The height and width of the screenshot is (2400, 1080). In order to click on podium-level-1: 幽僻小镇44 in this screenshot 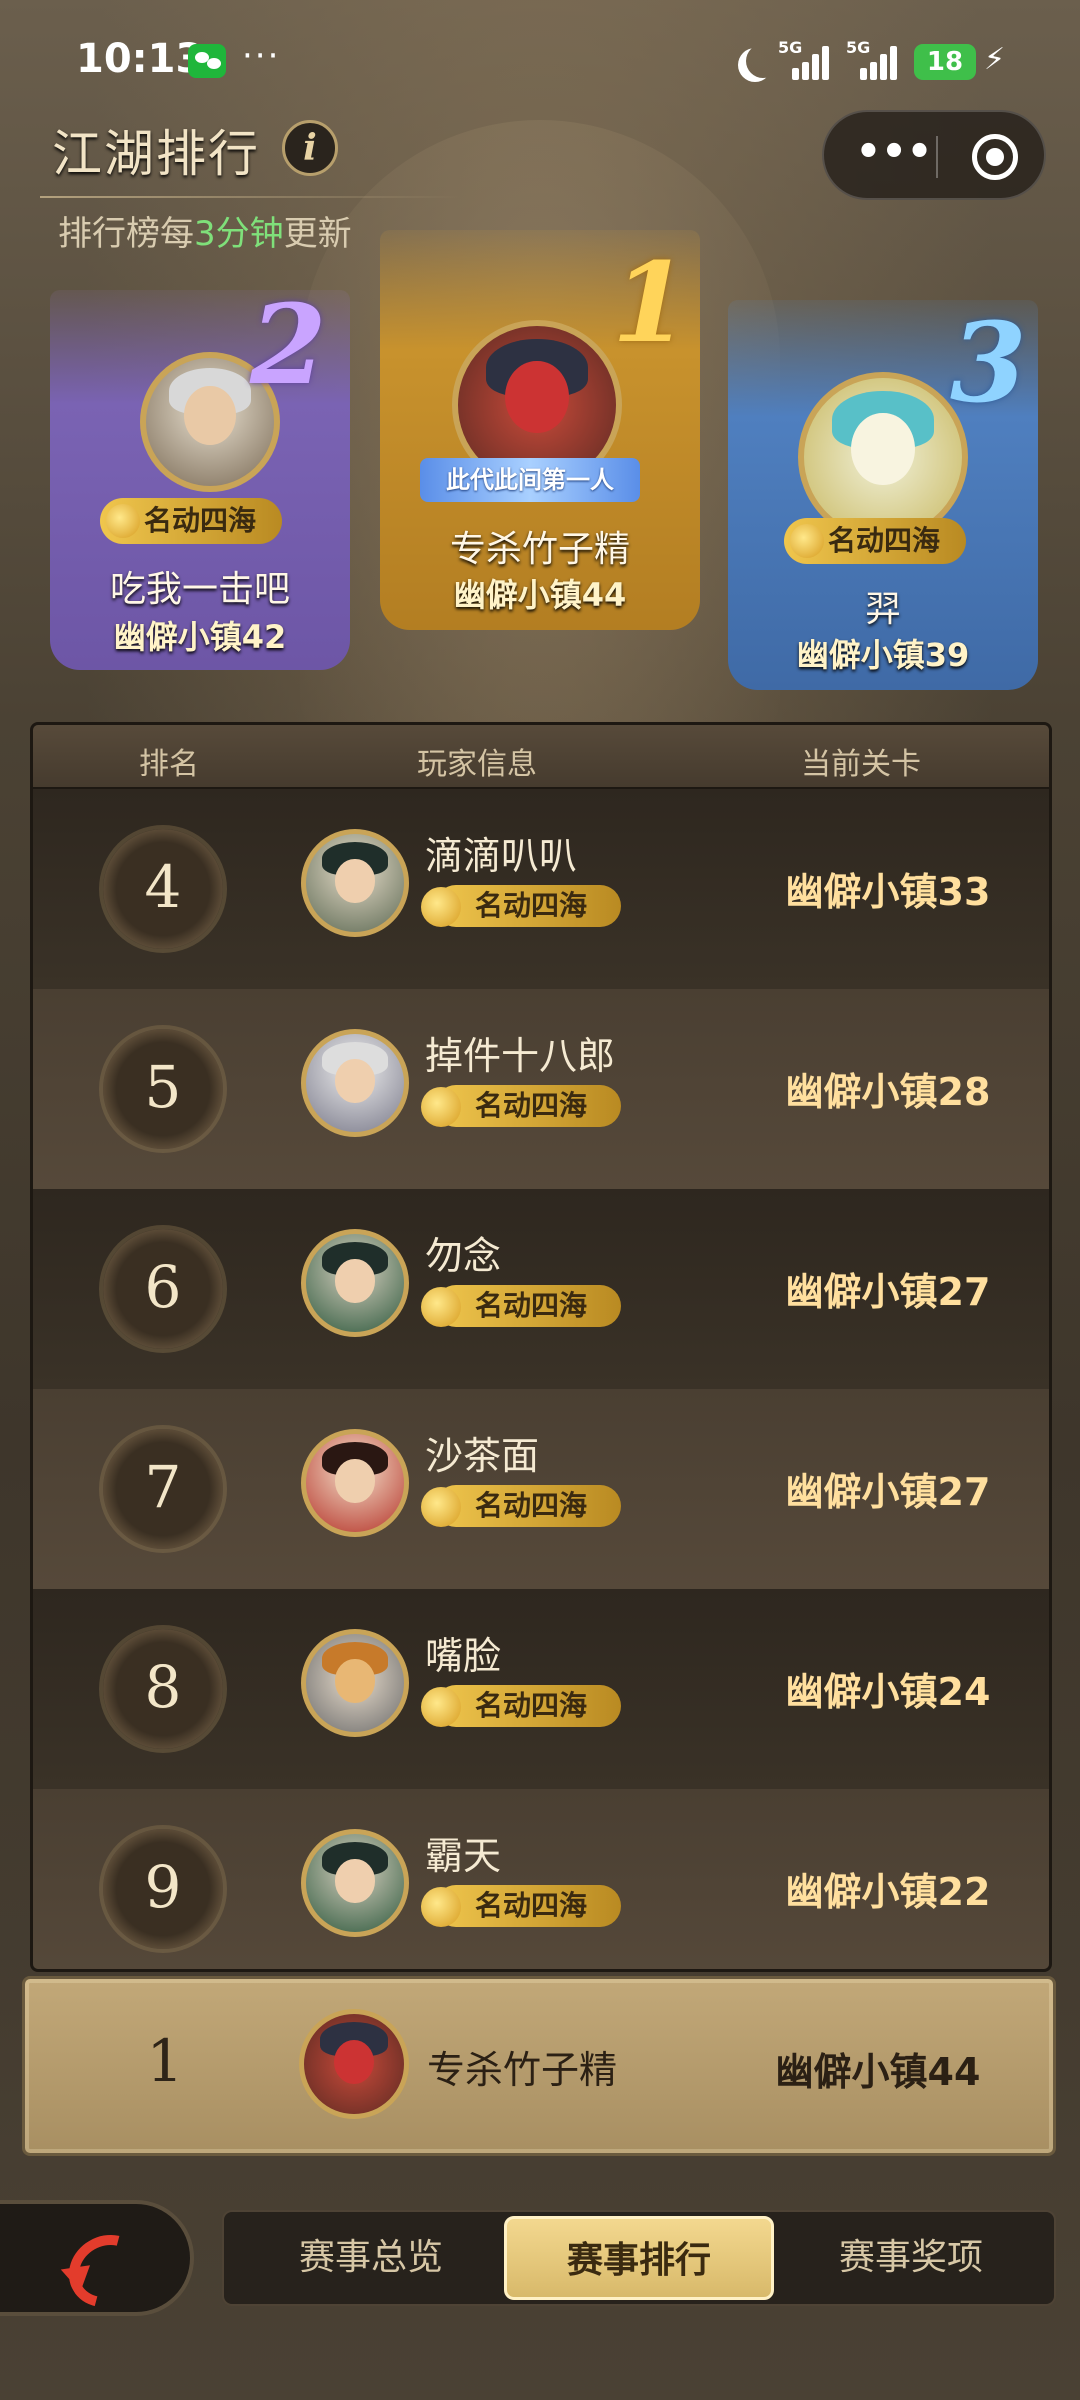, I will do `click(540, 595)`.